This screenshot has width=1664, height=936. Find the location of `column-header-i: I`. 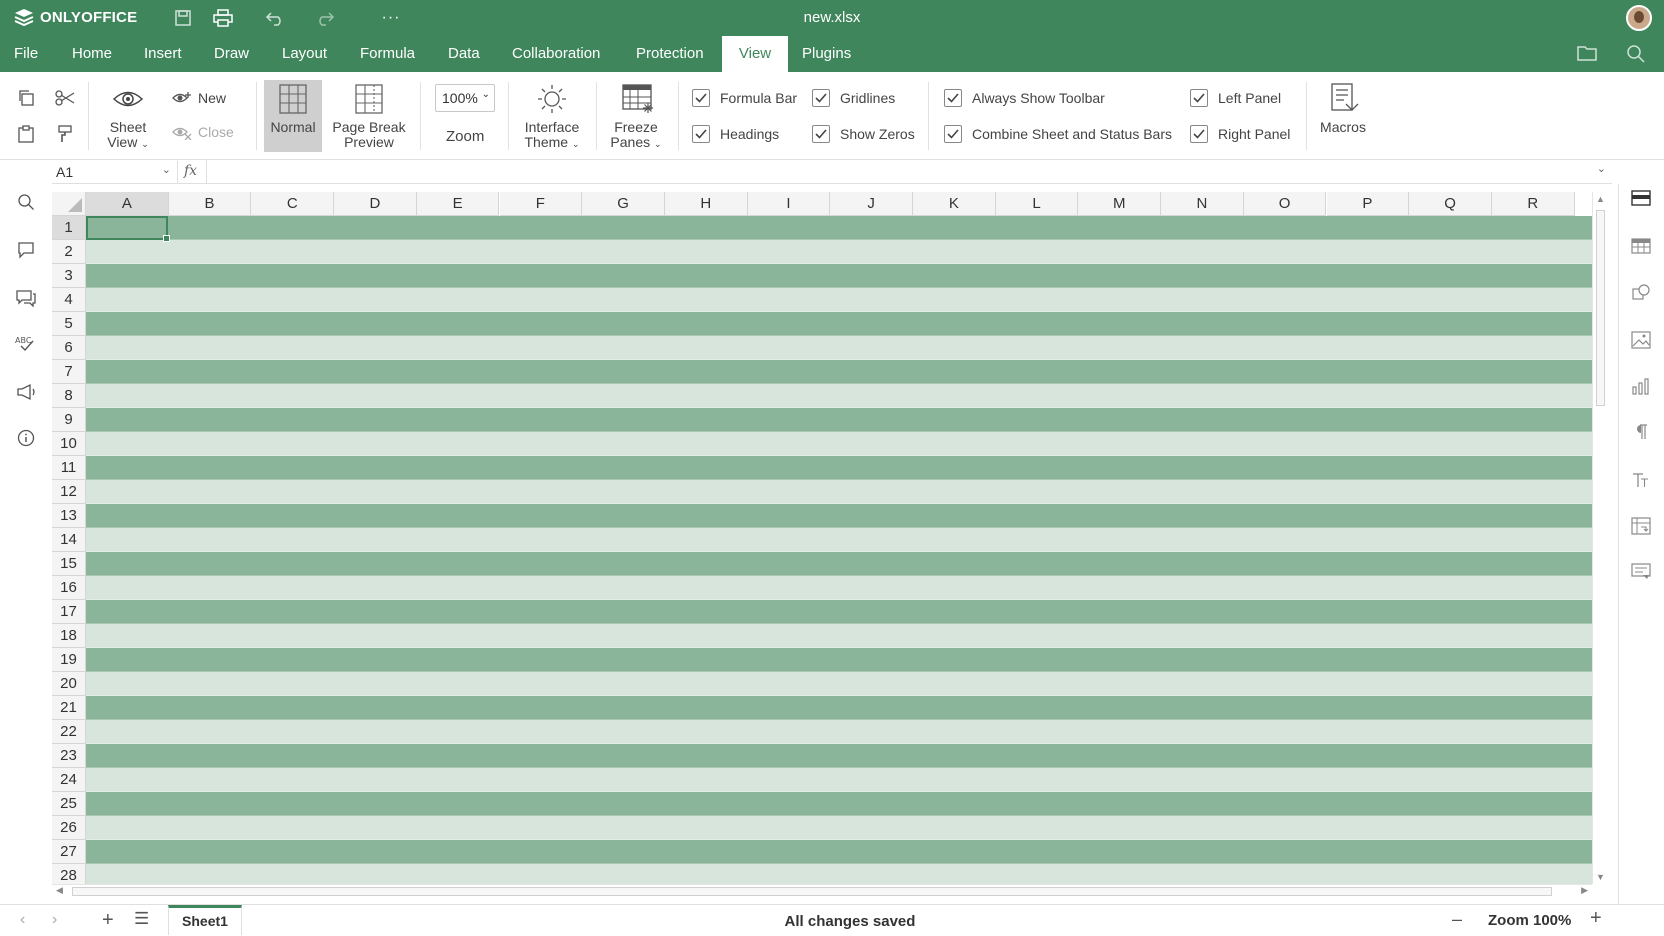

column-header-i: I is located at coordinates (789, 204).